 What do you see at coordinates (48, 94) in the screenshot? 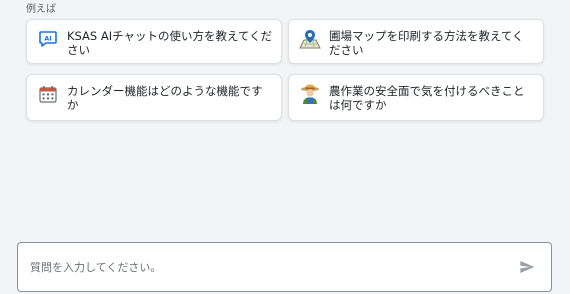
I see `calendar-icon` at bounding box center [48, 94].